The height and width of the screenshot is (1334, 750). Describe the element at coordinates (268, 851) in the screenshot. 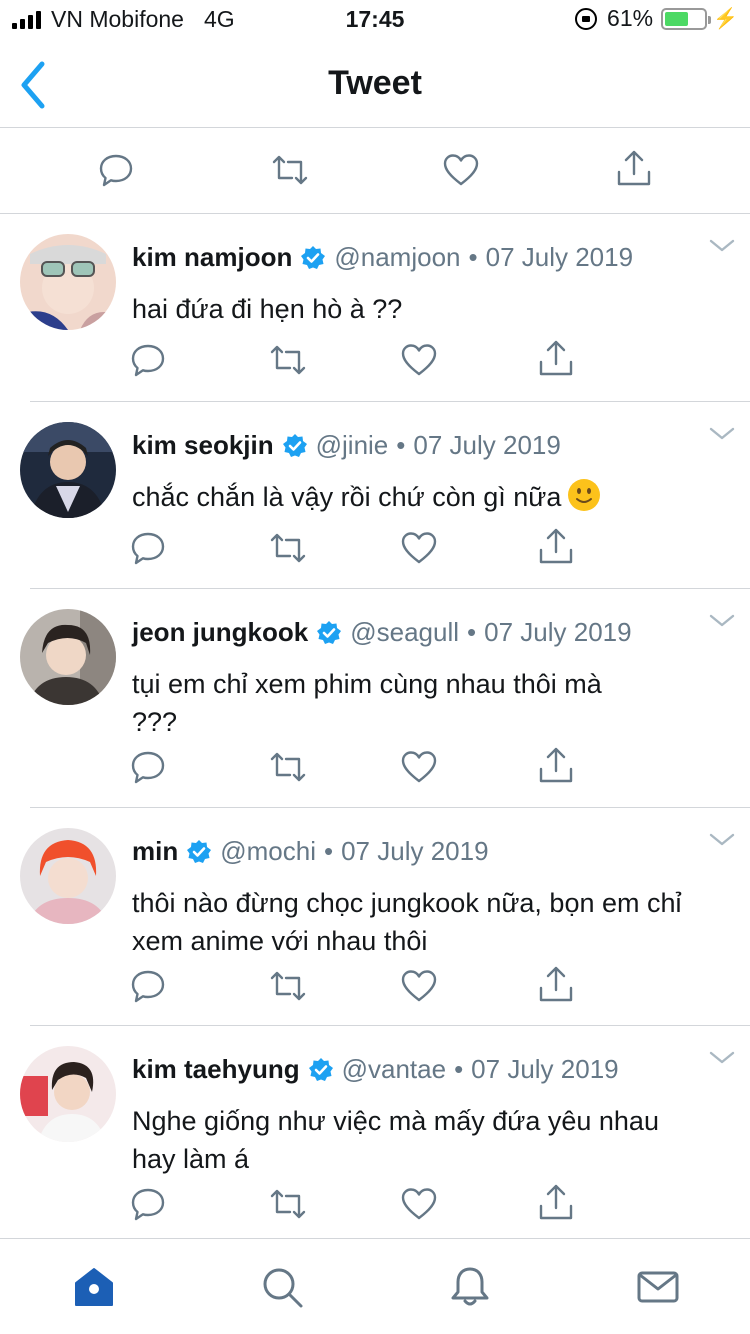

I see `user-handle: @mochi` at that location.